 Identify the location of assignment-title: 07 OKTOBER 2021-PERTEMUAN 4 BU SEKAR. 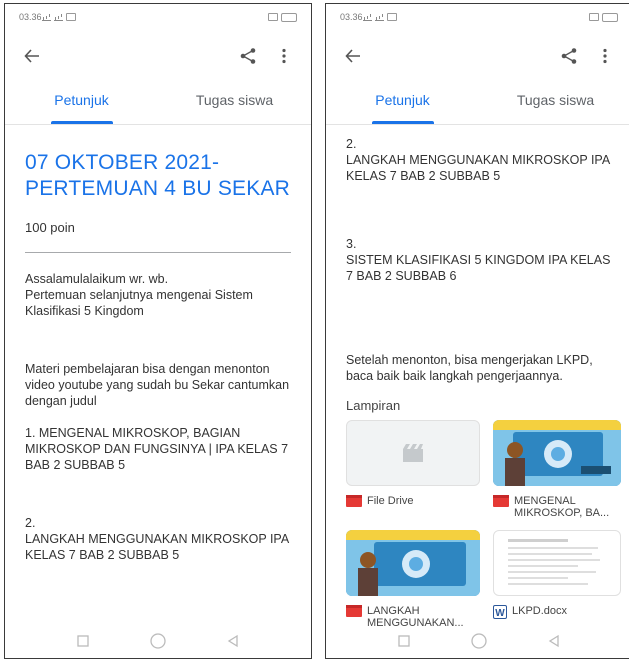
(158, 175).